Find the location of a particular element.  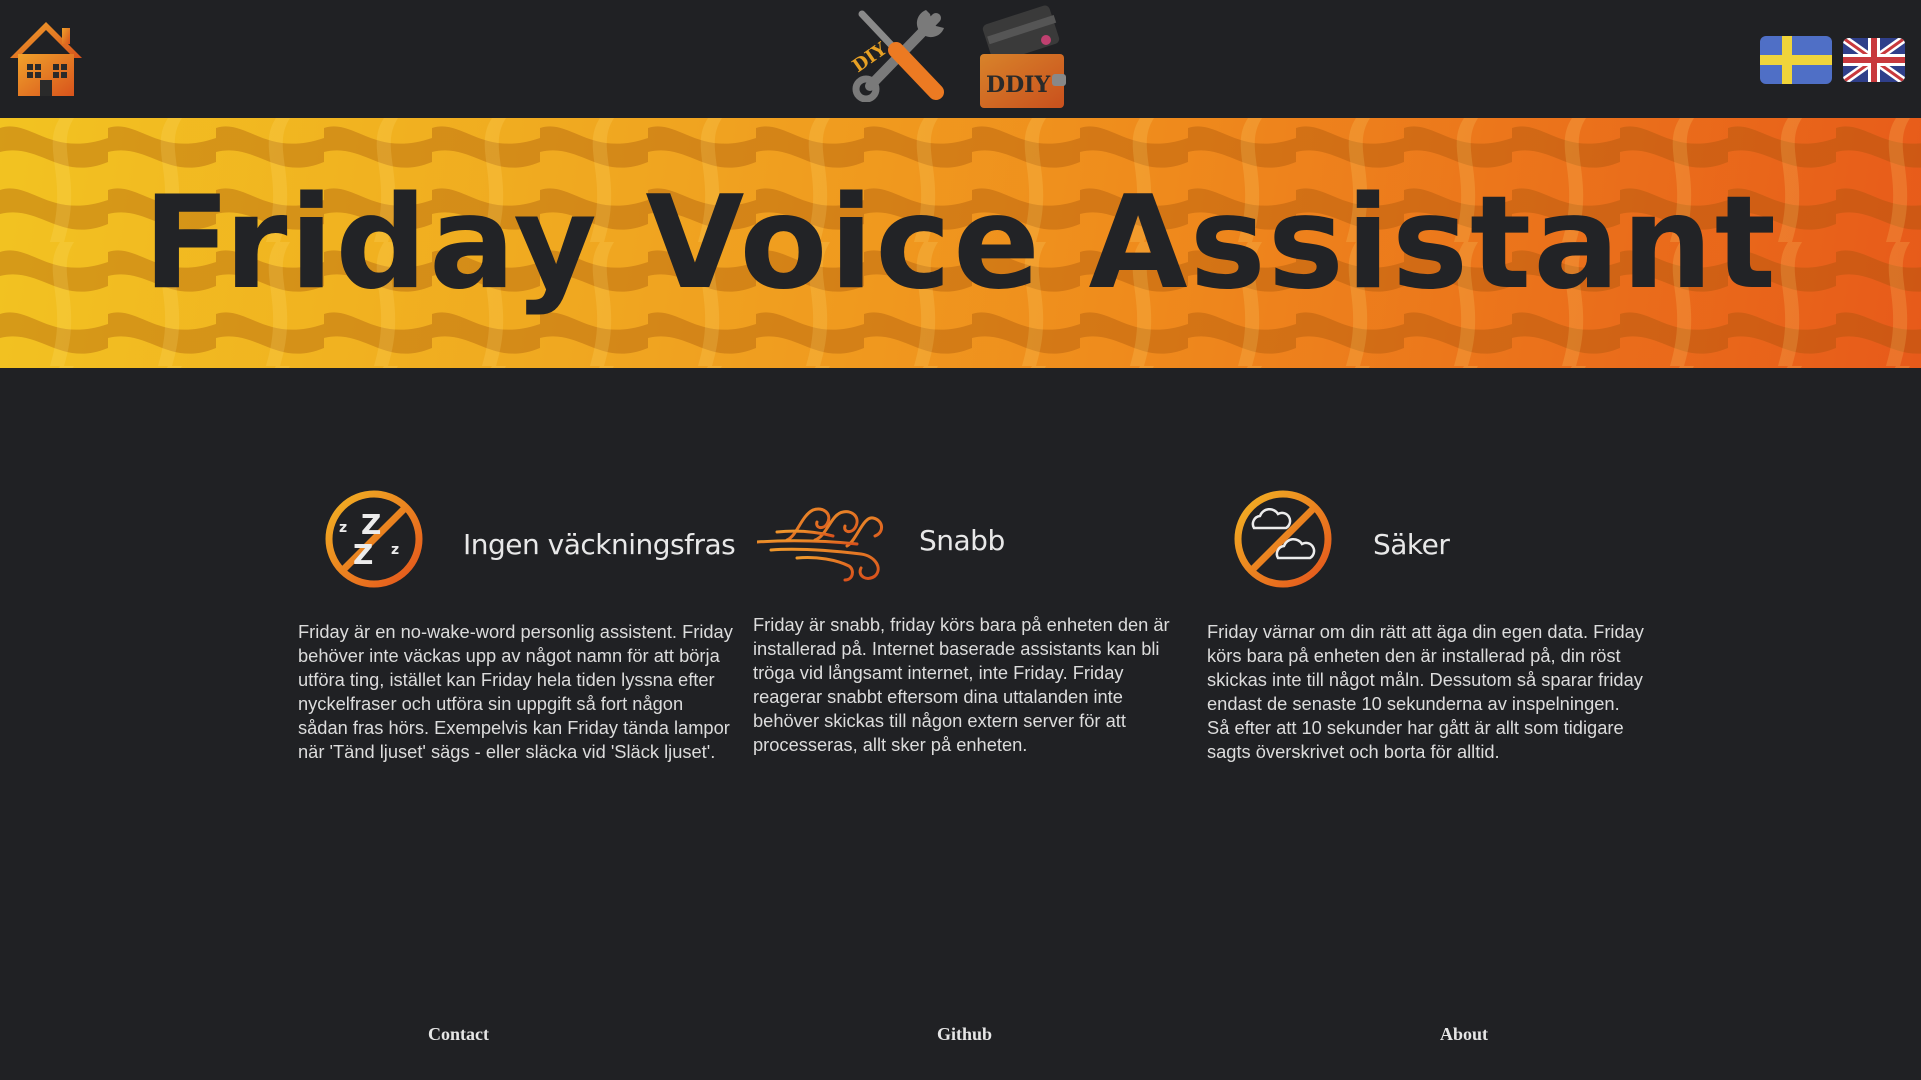

feature-title: Ingen väckningsfras is located at coordinates (599, 544).